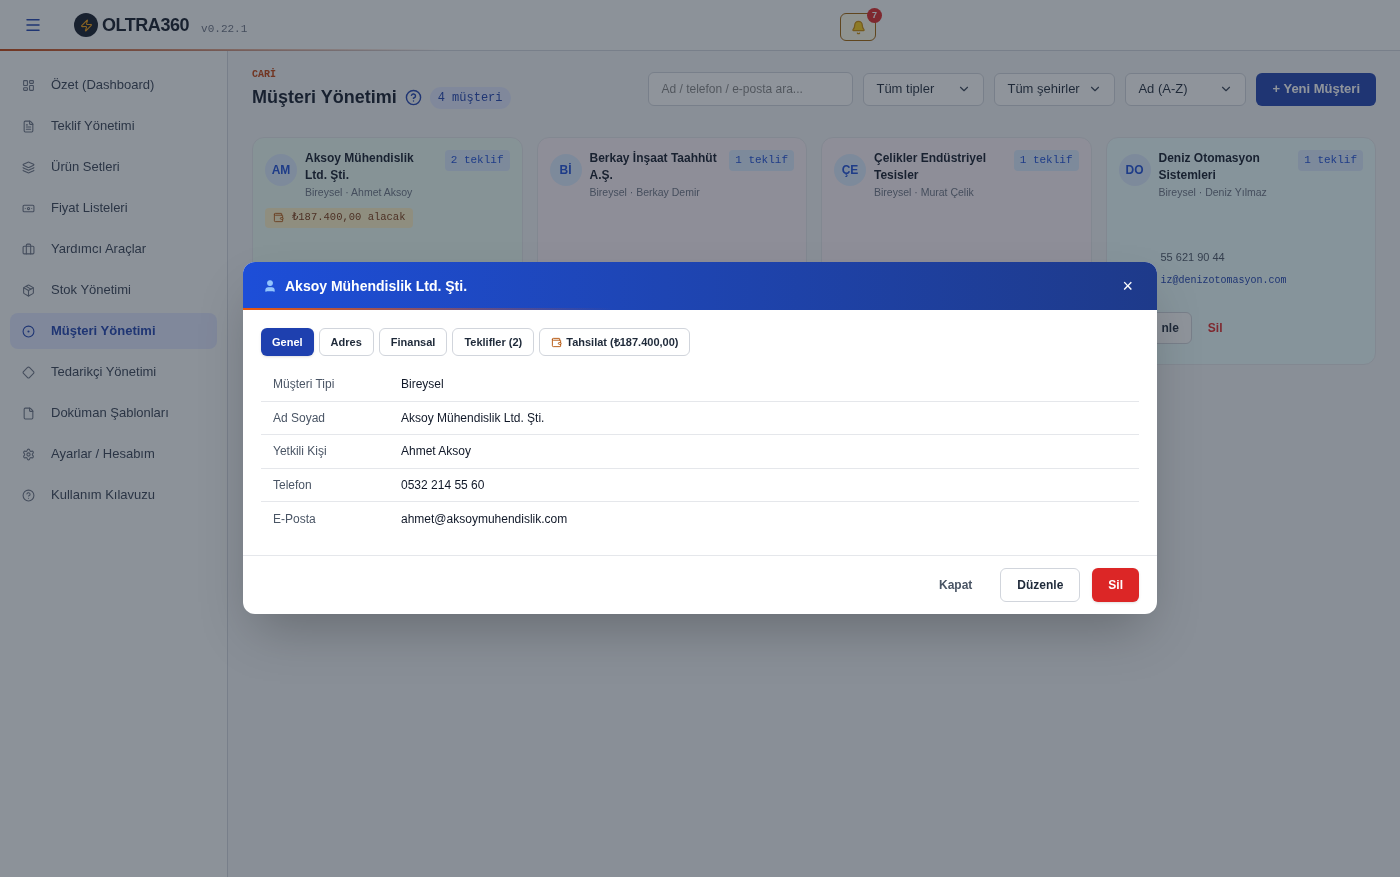  What do you see at coordinates (28, 413) in the screenshot?
I see `file-icon` at bounding box center [28, 413].